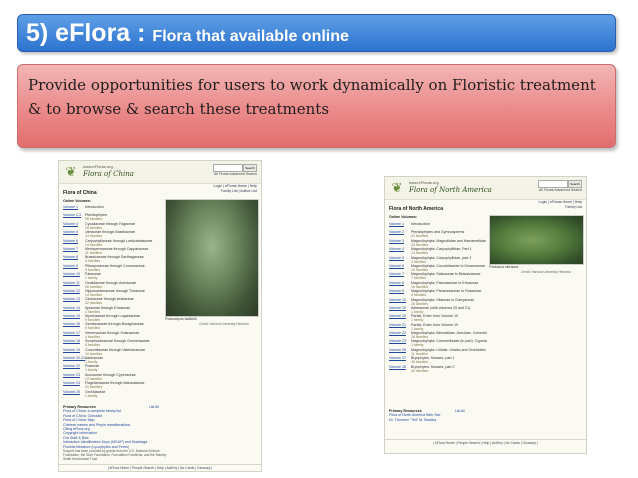 This screenshot has width=638, height=478. Describe the element at coordinates (573, 207) in the screenshot. I see `secondary-nav-links: Family List` at that location.